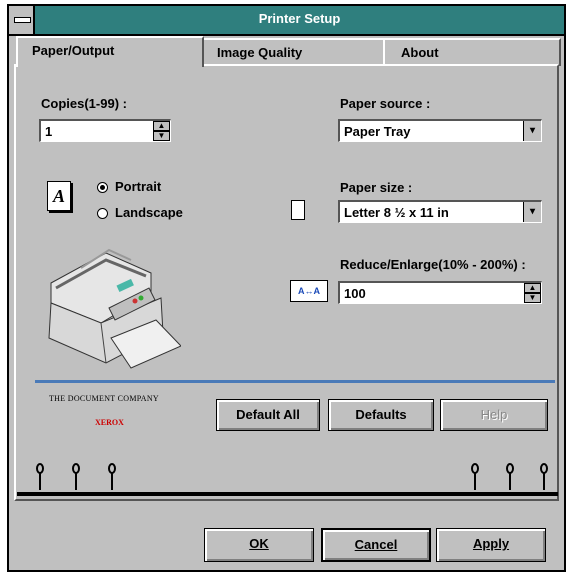  Describe the element at coordinates (385, 103) in the screenshot. I see `paper-source-label: Paper source :` at that location.